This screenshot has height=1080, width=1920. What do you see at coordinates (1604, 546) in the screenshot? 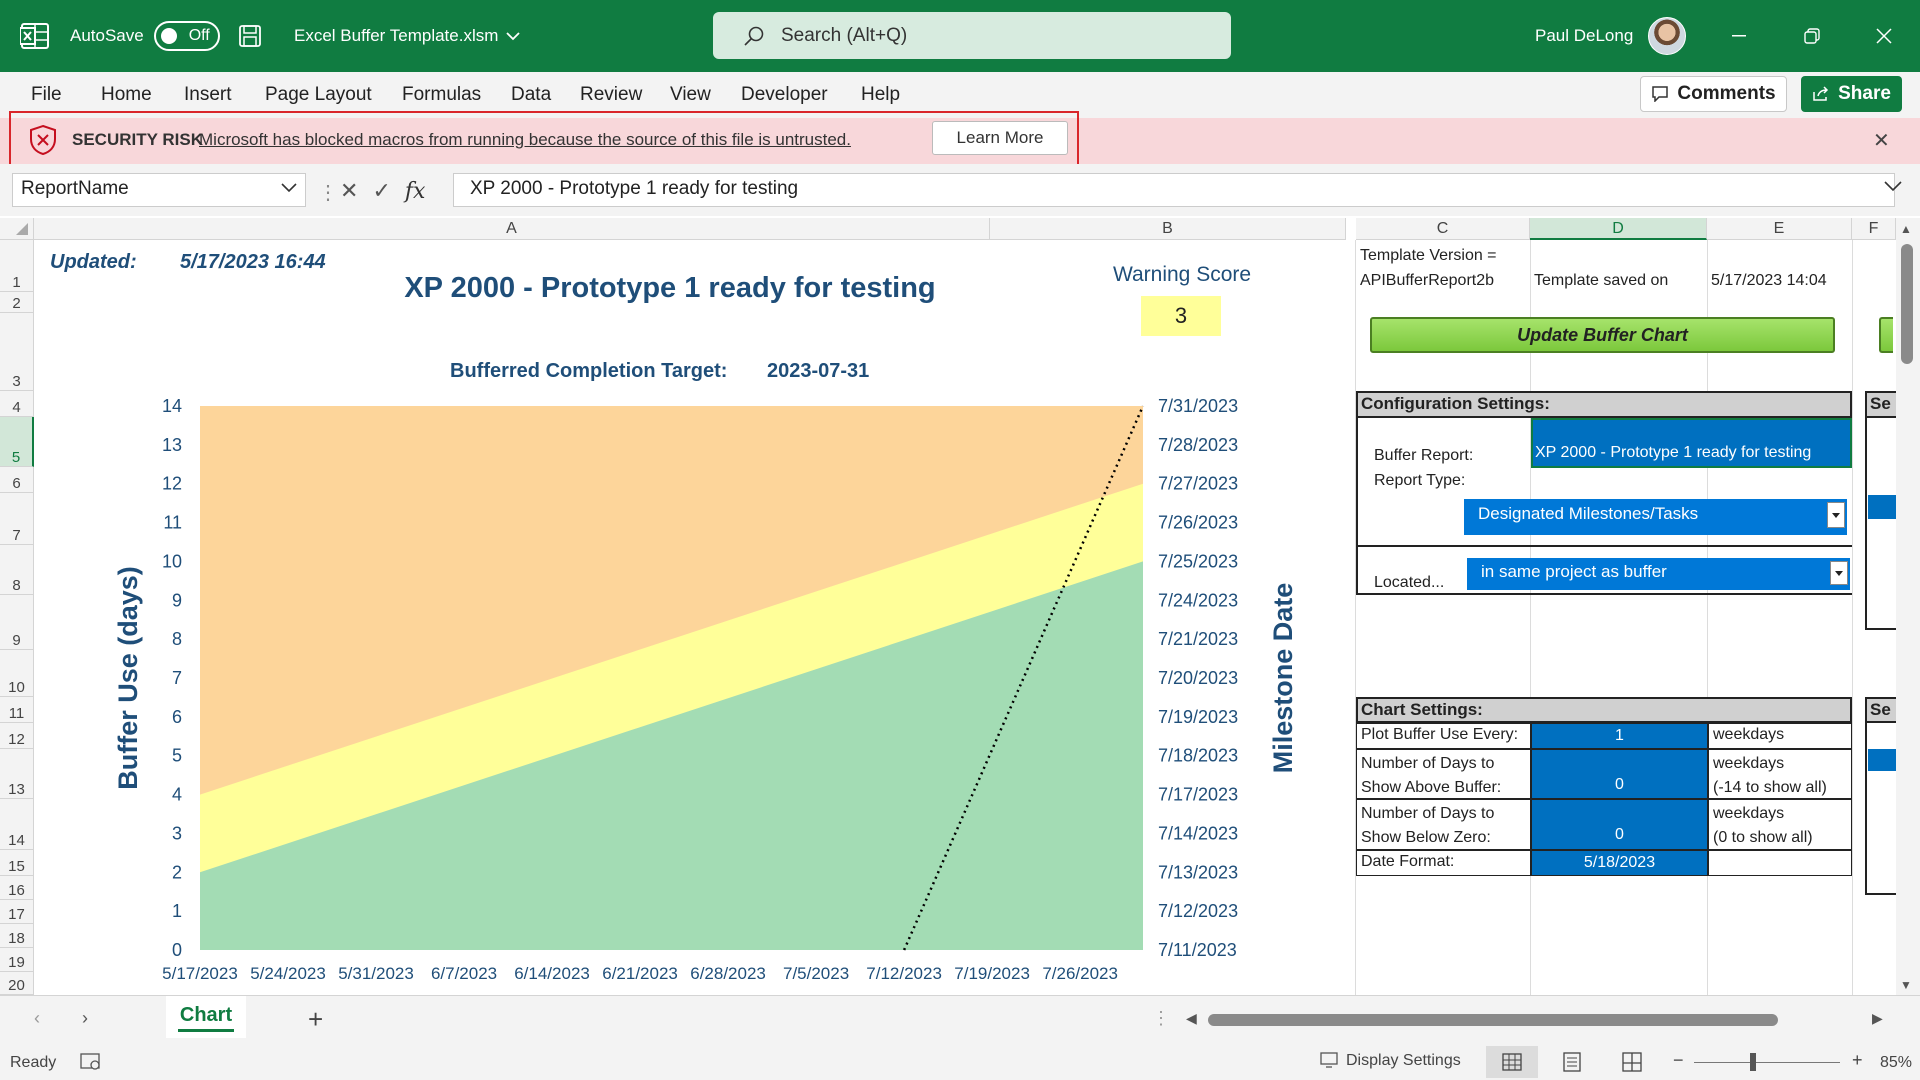
I see `divider` at bounding box center [1604, 546].